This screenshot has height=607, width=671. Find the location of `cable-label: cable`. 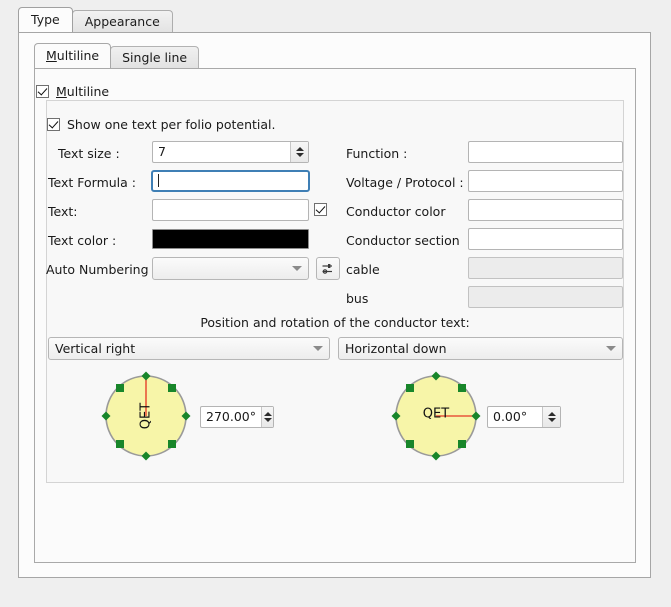

cable-label: cable is located at coordinates (363, 269).